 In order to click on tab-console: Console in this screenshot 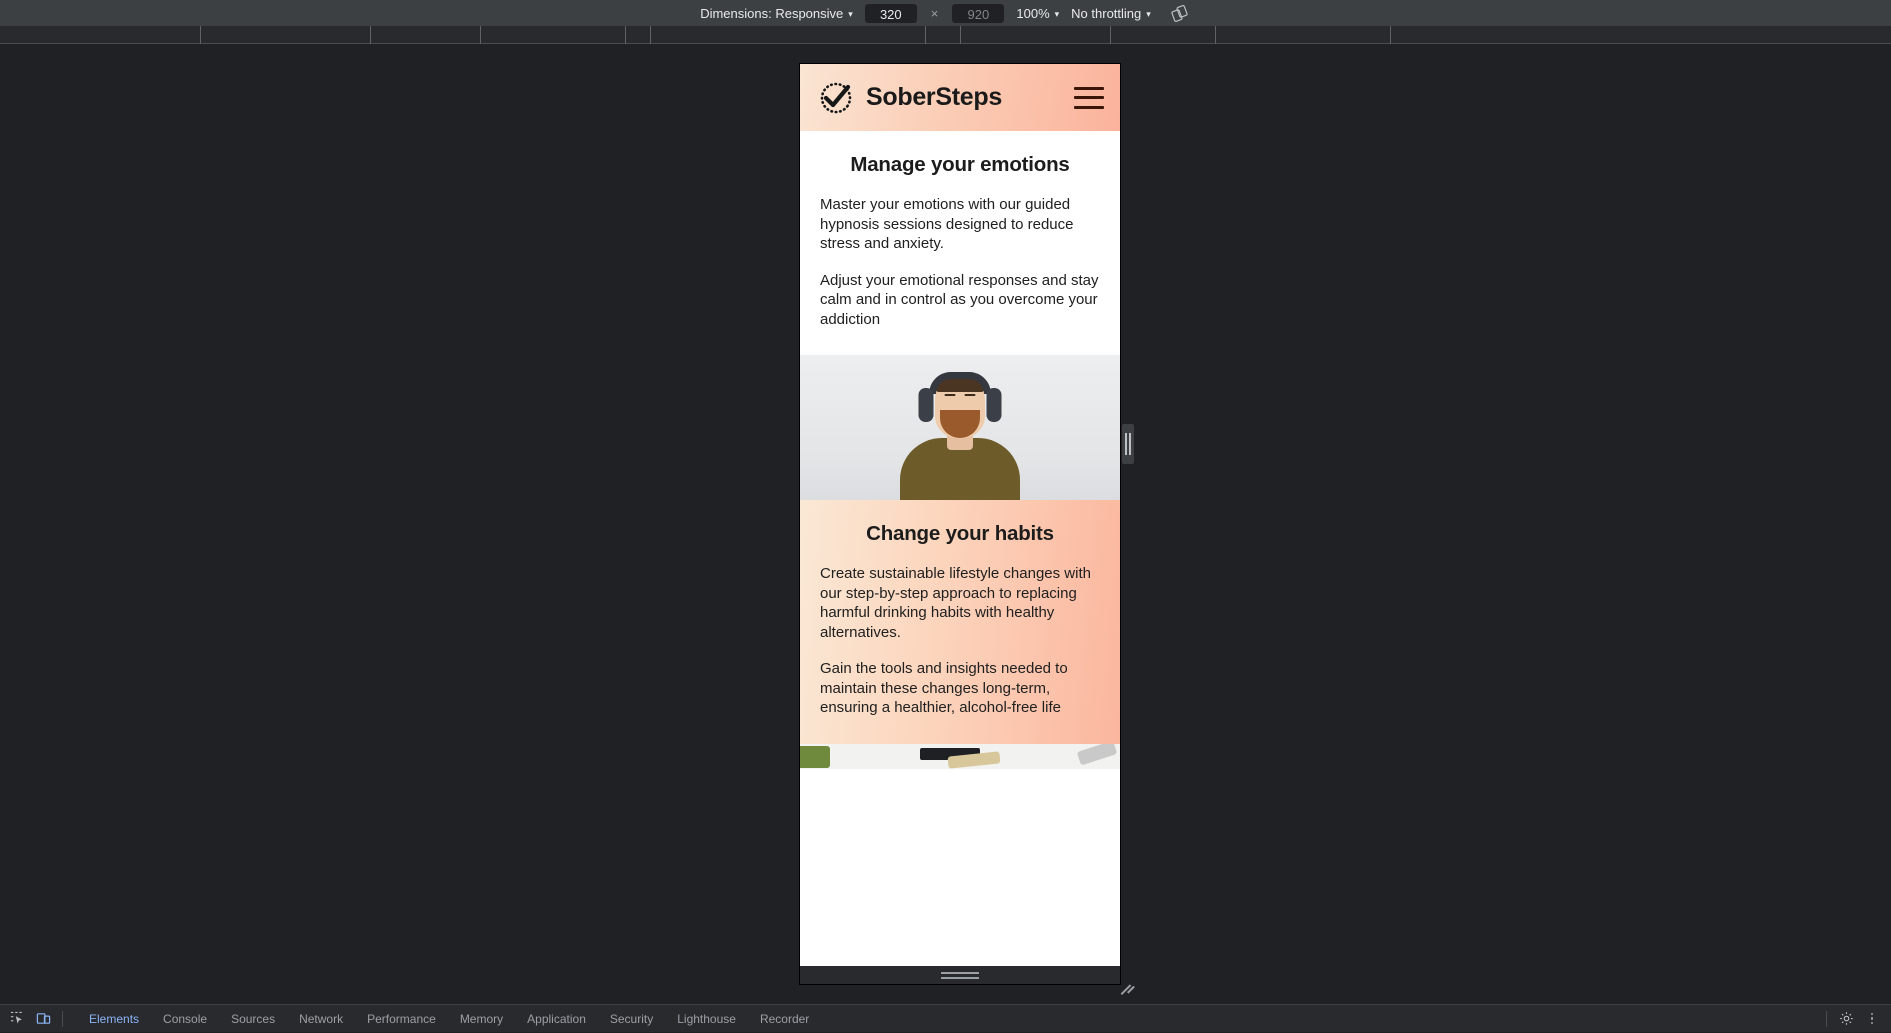, I will do `click(185, 1019)`.